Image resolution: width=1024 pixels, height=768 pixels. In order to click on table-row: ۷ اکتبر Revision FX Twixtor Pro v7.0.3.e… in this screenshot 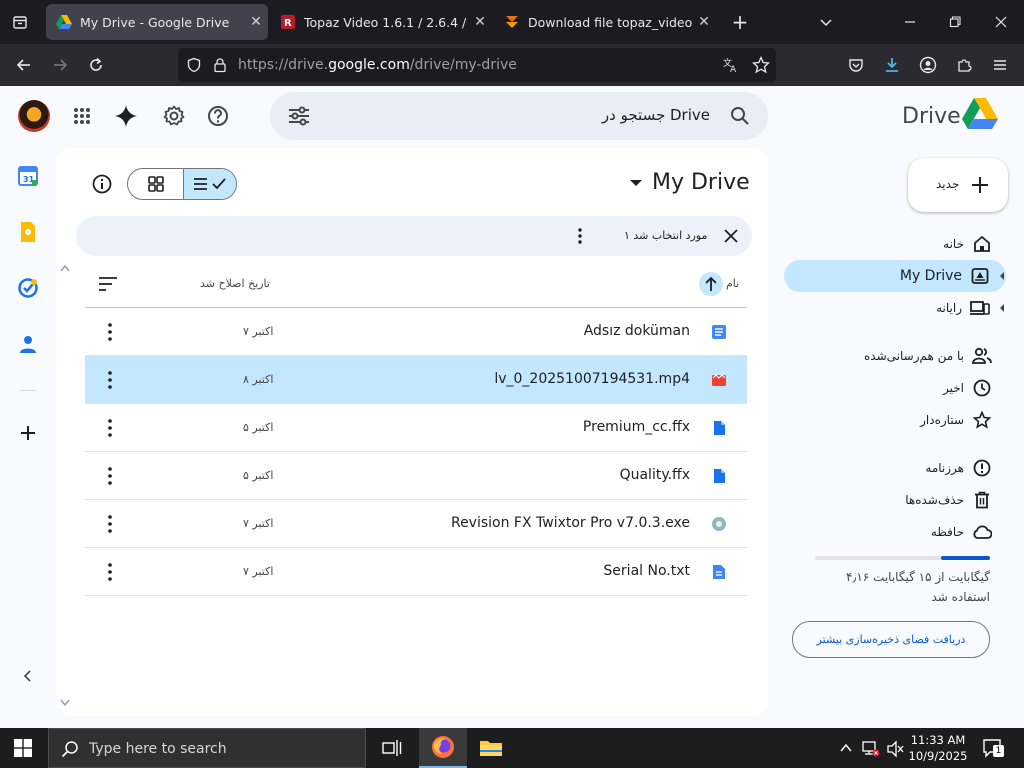, I will do `click(416, 524)`.